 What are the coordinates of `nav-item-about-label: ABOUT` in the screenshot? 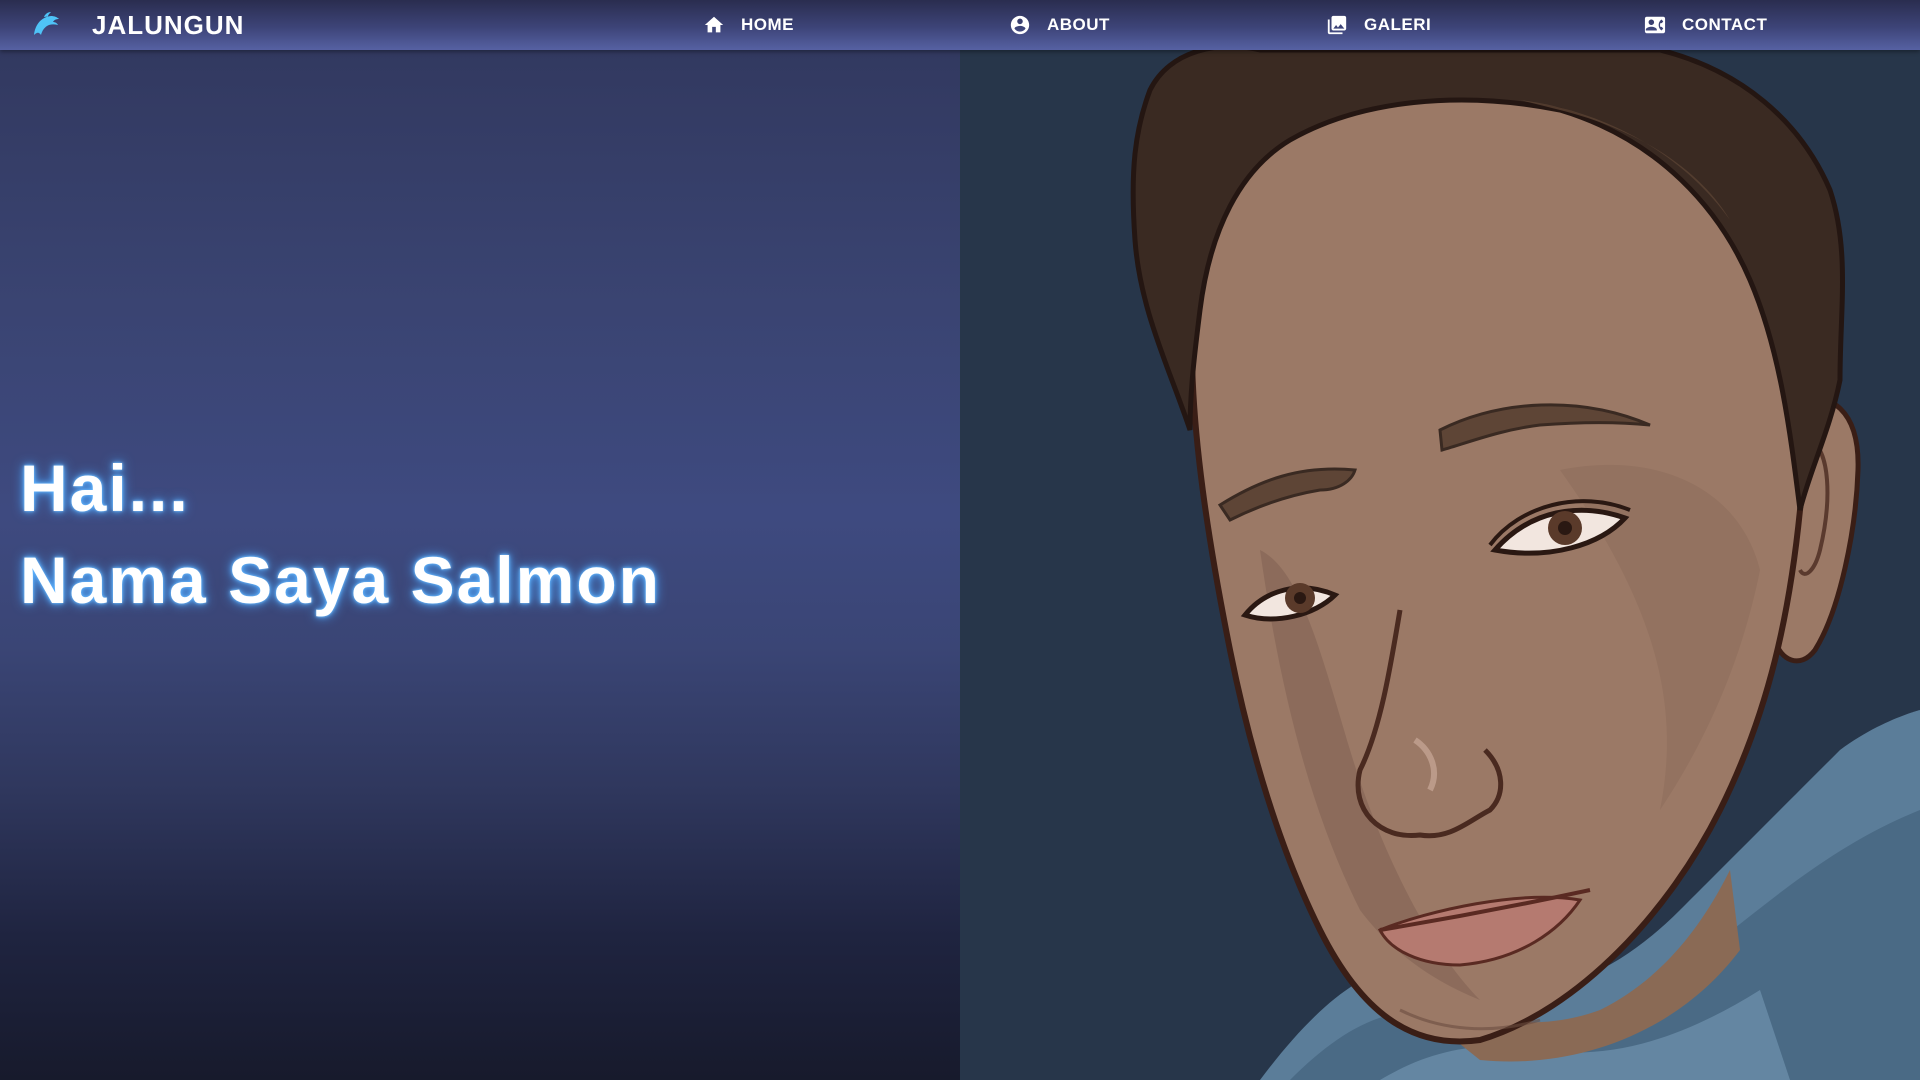 It's located at (1078, 24).